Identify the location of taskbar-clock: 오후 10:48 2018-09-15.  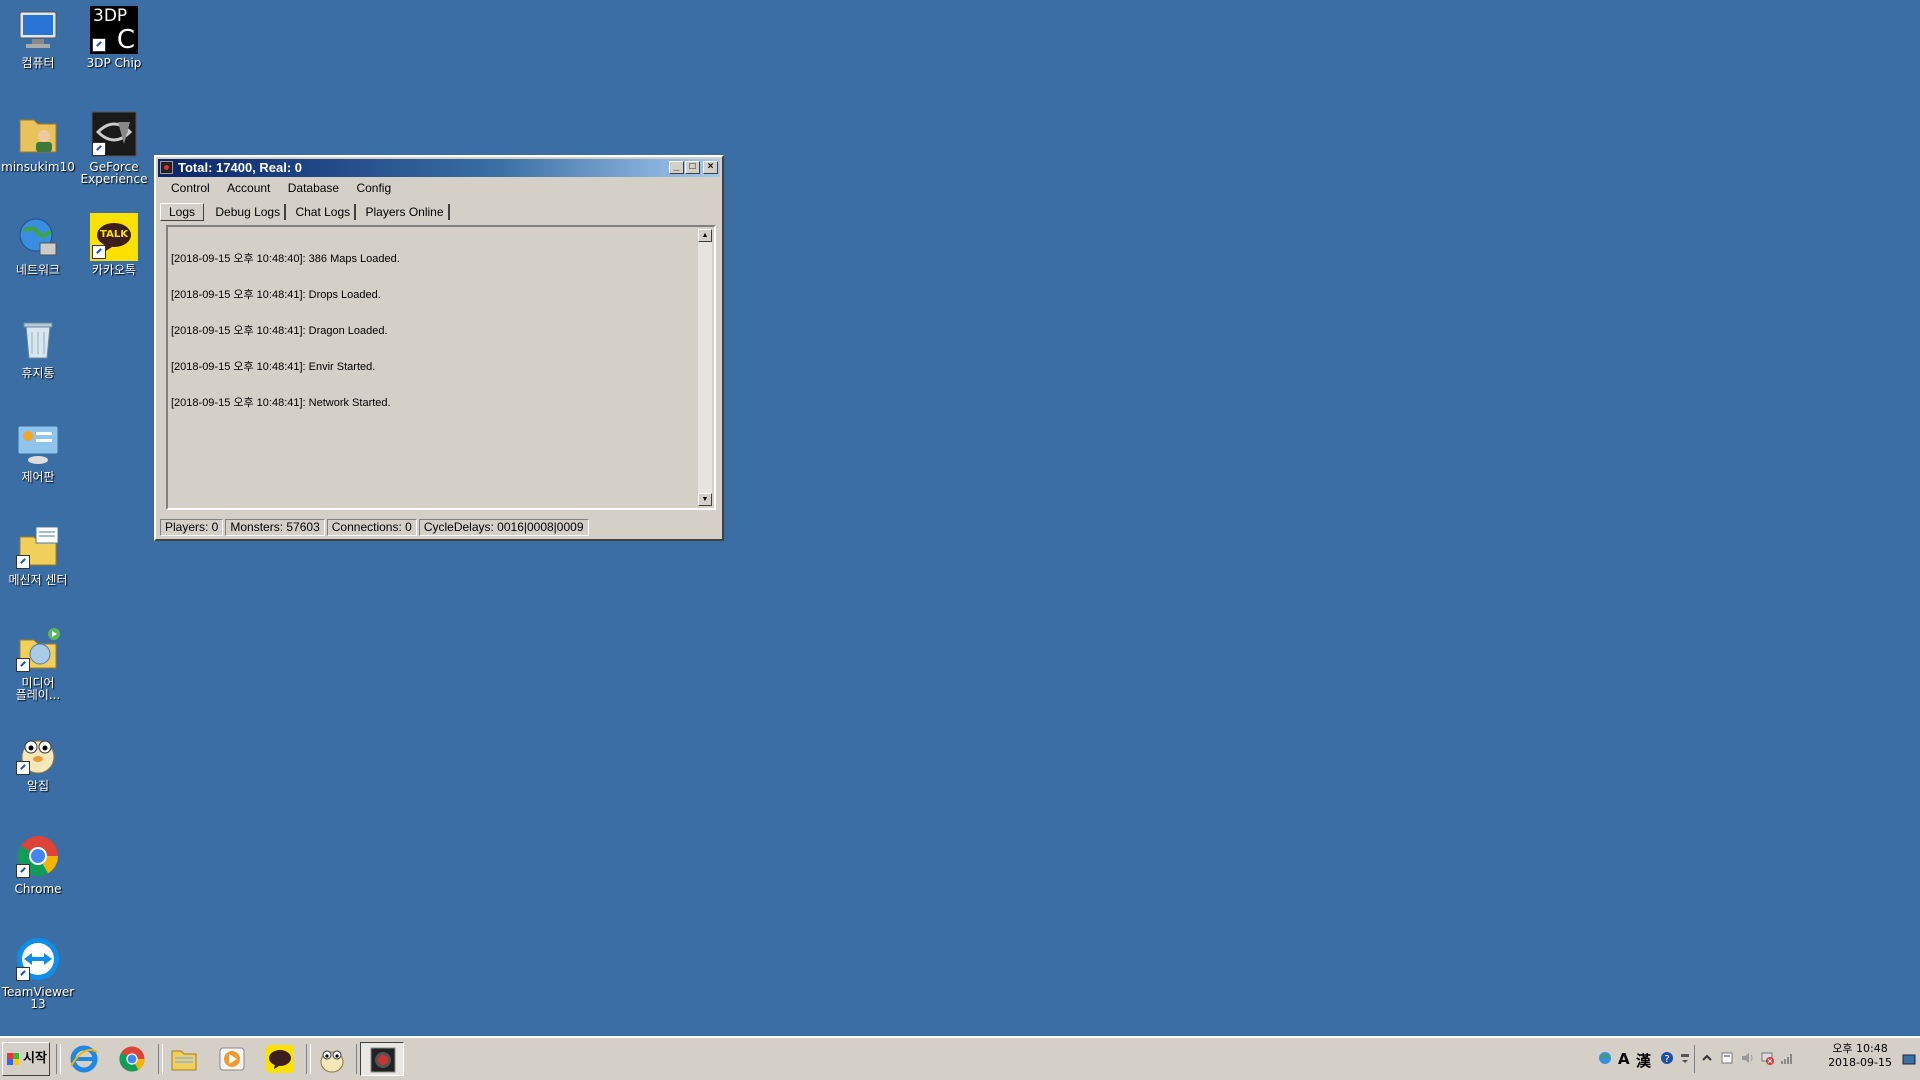
(1860, 1056).